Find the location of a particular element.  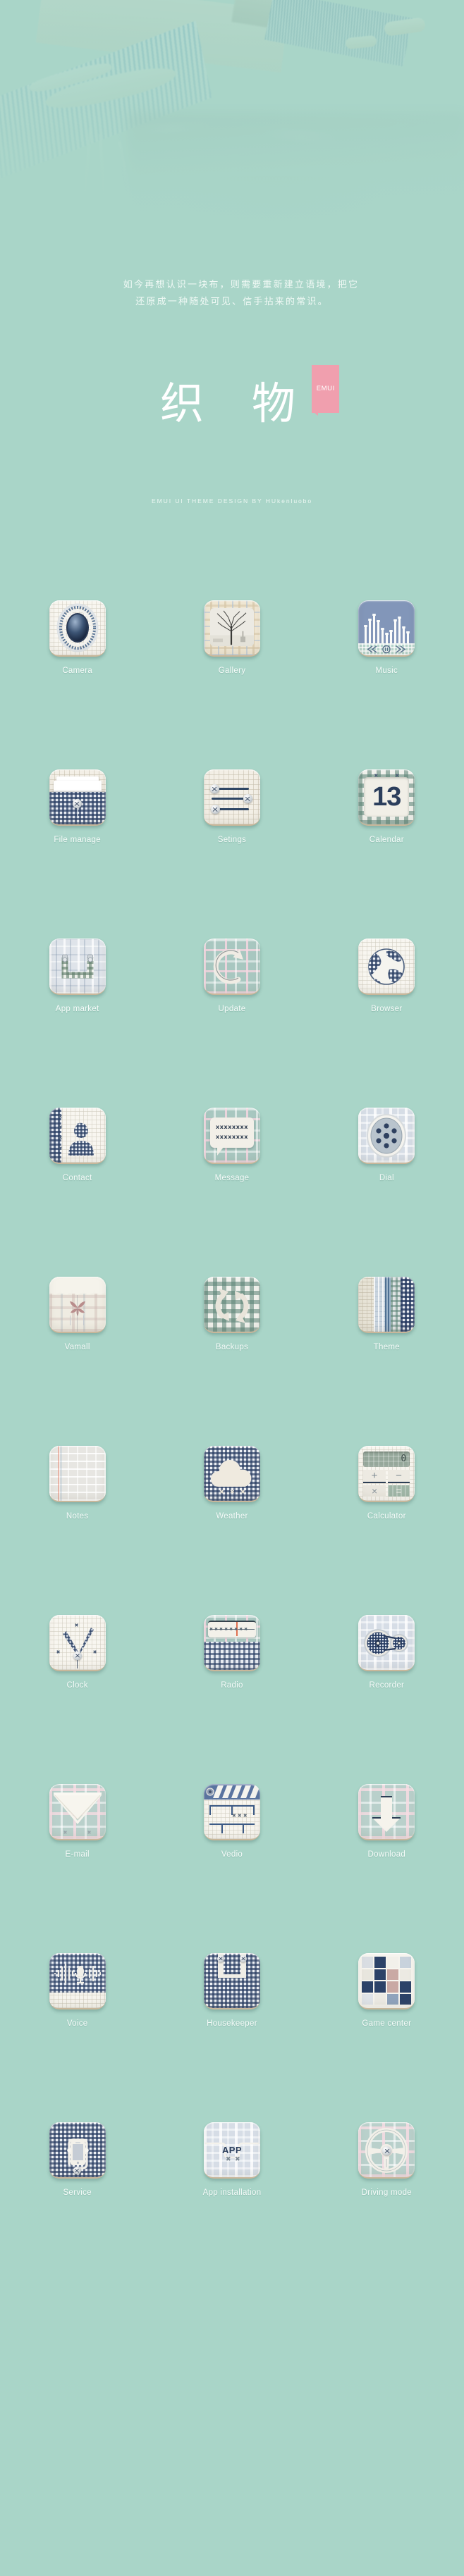

app-label: Clock is located at coordinates (77, 1685).